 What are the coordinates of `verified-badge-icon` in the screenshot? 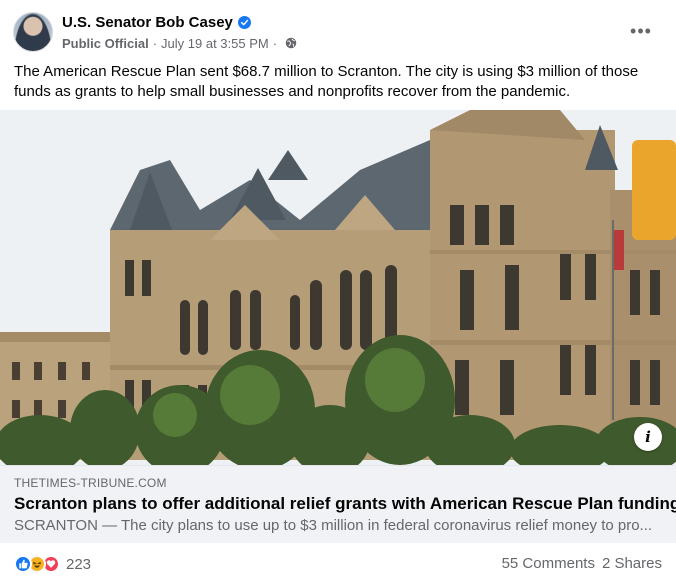 It's located at (244, 22).